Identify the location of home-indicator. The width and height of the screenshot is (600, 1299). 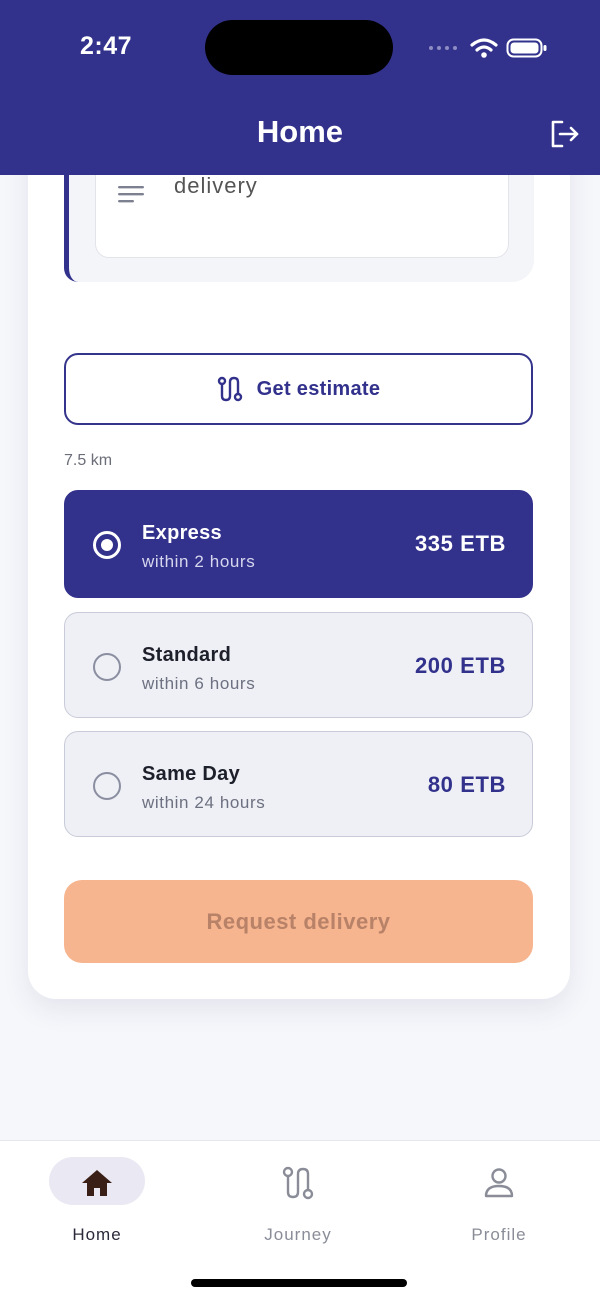
(299, 1283).